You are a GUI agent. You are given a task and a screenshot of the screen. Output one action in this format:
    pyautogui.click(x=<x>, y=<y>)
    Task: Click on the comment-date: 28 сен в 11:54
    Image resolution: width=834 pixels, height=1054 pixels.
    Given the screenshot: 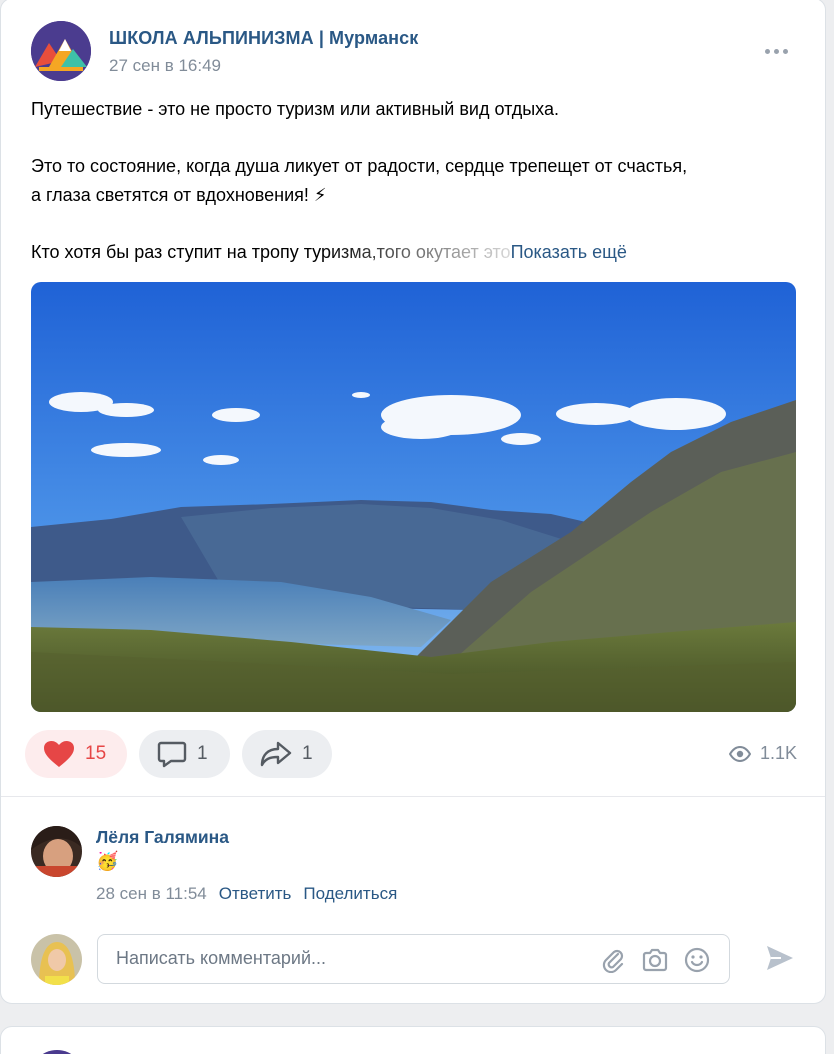 What is the action you would take?
    pyautogui.click(x=151, y=894)
    